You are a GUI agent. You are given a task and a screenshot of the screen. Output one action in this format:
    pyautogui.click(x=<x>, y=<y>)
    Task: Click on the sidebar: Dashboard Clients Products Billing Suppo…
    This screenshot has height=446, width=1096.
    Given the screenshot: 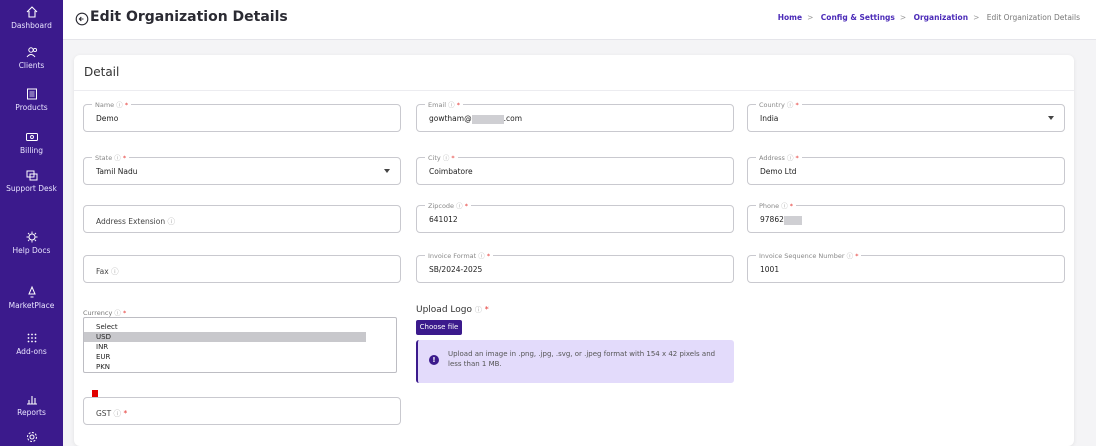 What is the action you would take?
    pyautogui.click(x=31, y=223)
    